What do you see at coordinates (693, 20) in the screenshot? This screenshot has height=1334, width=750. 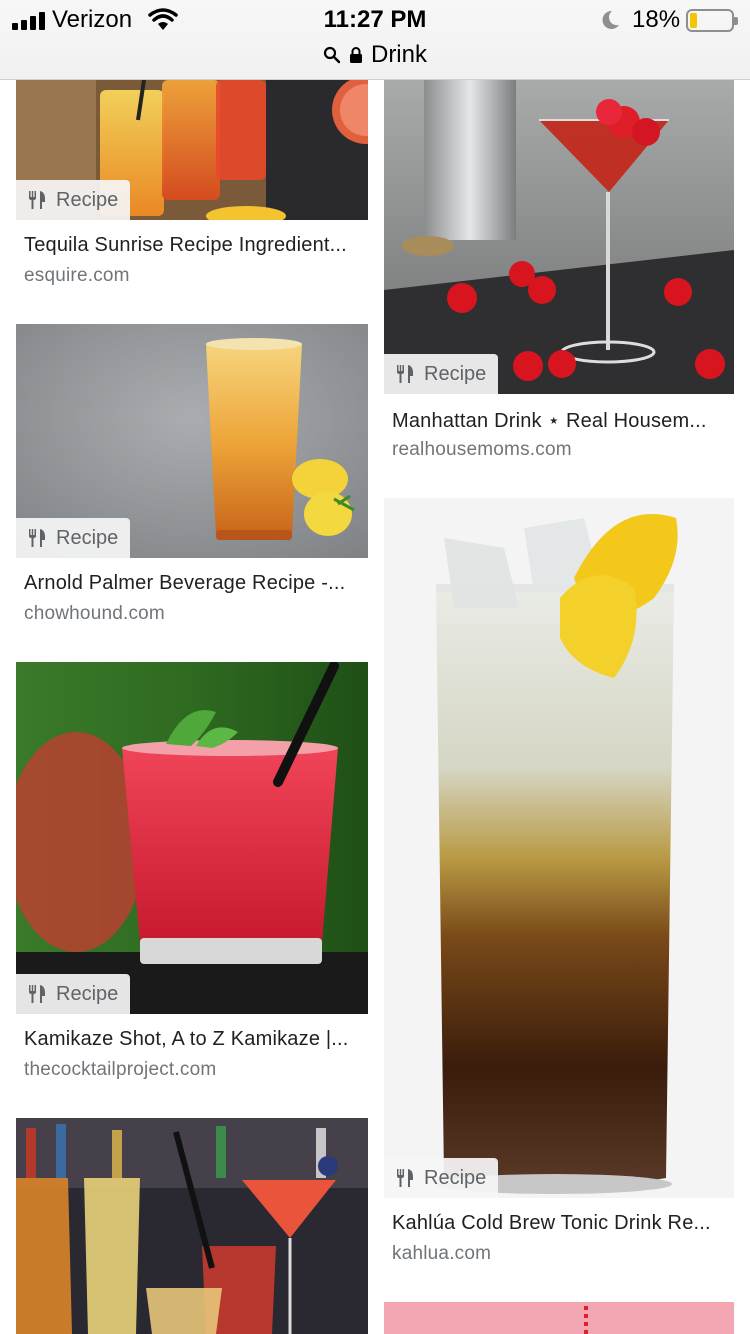 I see `battery-fill` at bounding box center [693, 20].